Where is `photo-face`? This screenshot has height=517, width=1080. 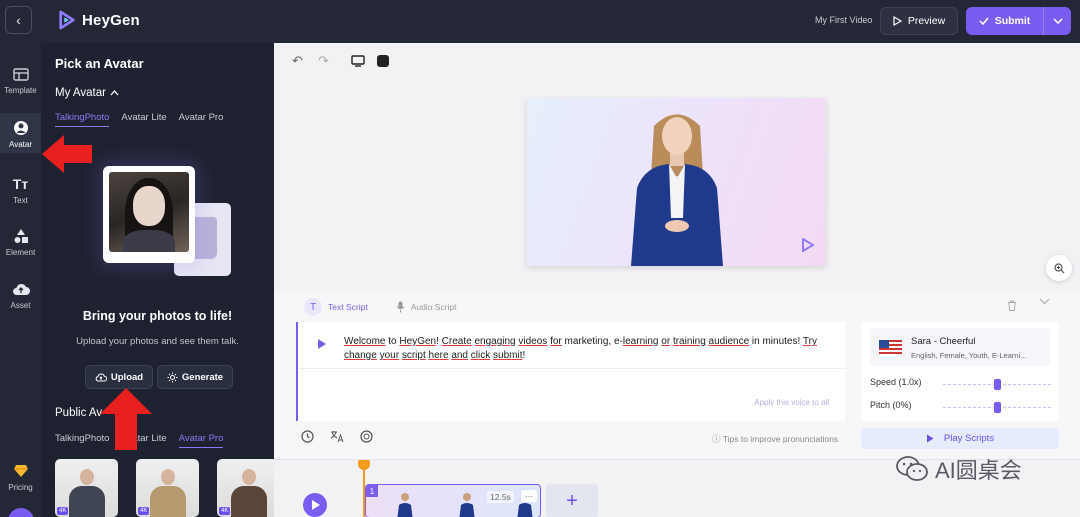 photo-face is located at coordinates (149, 206).